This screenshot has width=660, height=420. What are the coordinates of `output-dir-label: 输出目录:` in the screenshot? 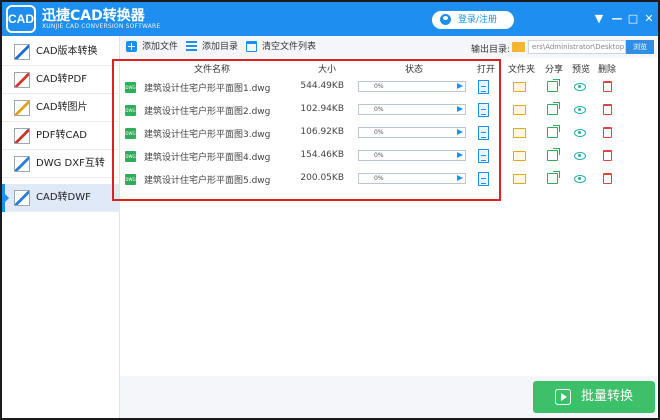 It's located at (491, 50).